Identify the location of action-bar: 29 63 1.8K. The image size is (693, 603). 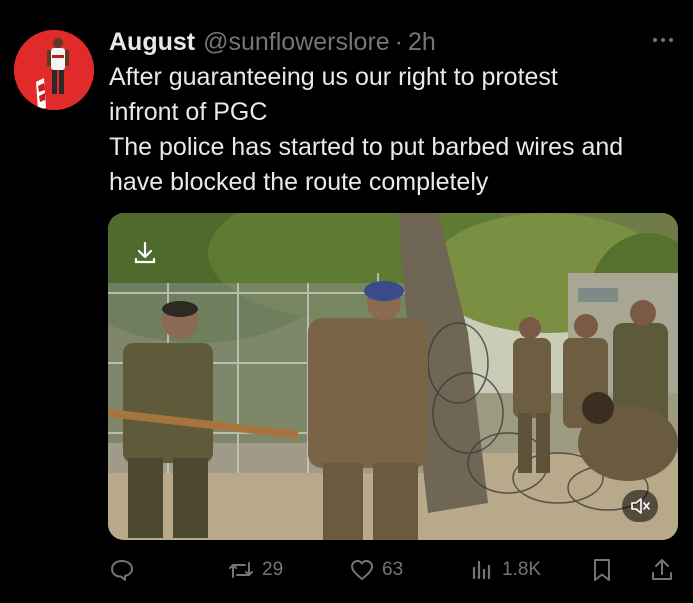
(346, 570).